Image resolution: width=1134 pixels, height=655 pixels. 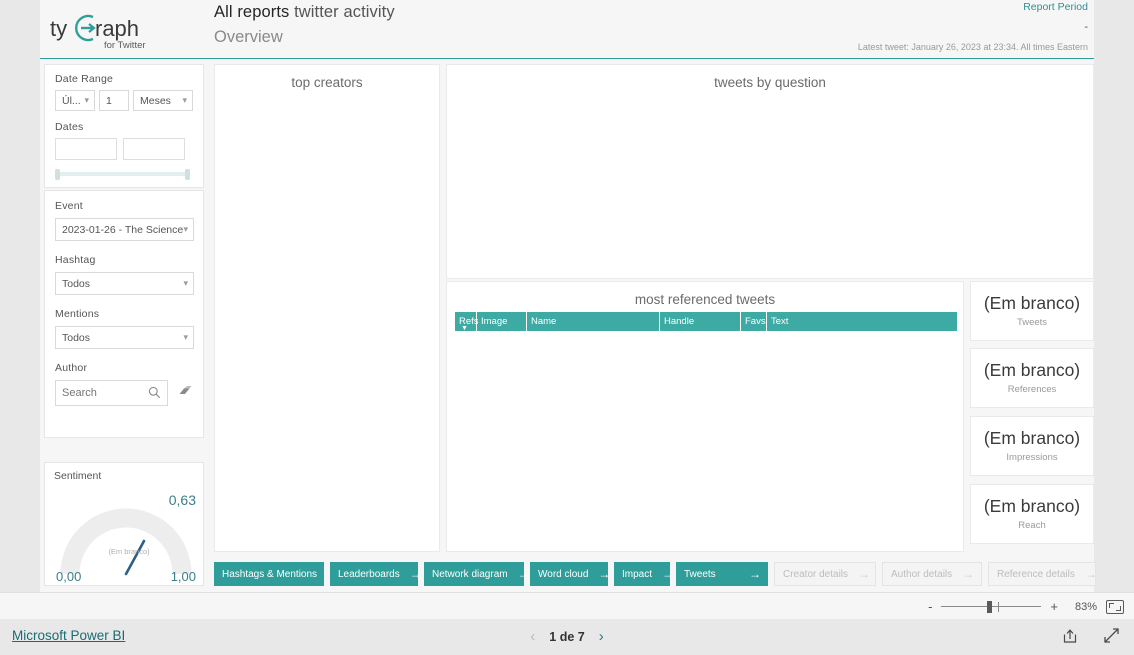 What do you see at coordinates (922, 574) in the screenshot?
I see `nav-button-label: Author details` at bounding box center [922, 574].